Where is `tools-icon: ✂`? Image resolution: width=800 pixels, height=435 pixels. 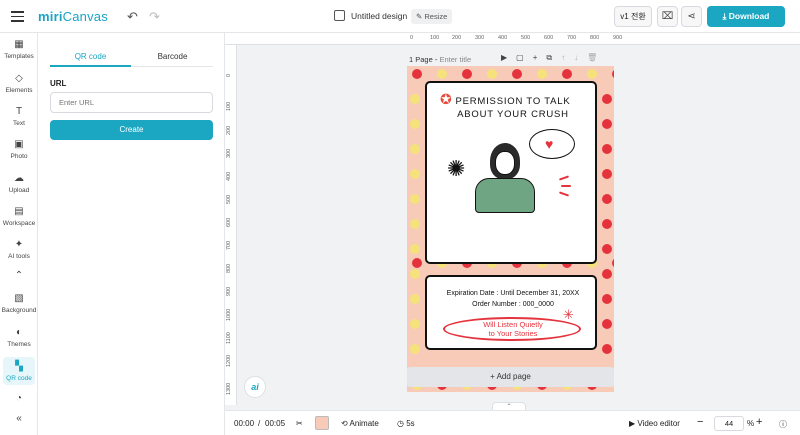
tools-icon: ✂ is located at coordinates (299, 423).